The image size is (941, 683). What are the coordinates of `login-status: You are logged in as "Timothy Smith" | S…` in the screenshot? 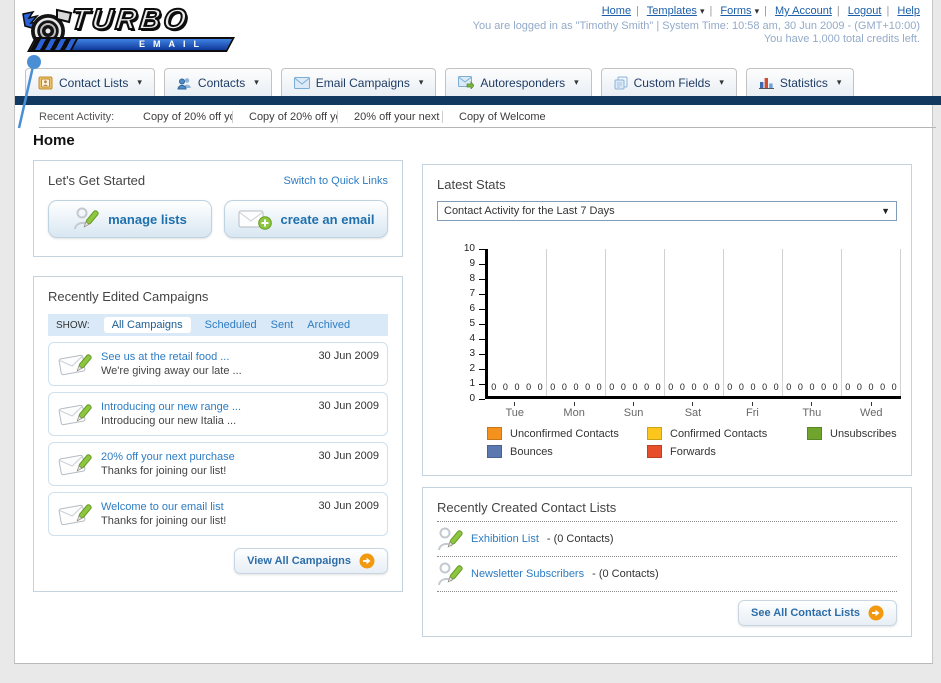 It's located at (696, 33).